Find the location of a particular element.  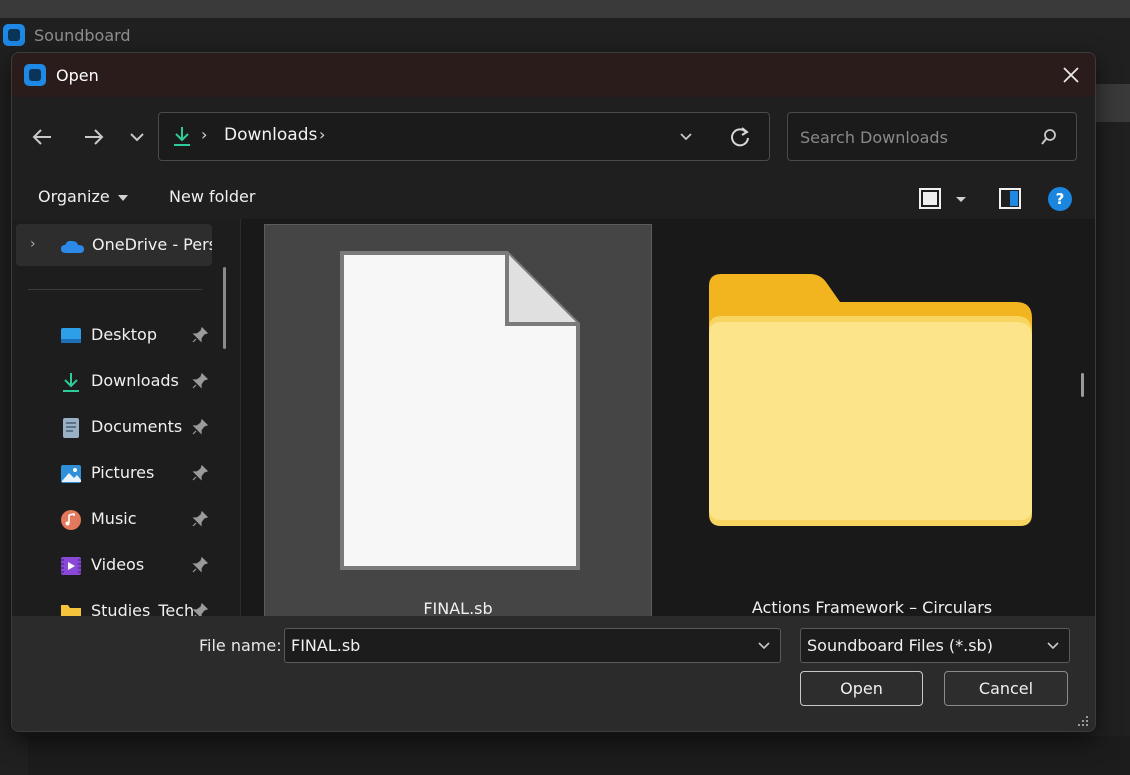

background-app-bottom is located at coordinates (579, 755).